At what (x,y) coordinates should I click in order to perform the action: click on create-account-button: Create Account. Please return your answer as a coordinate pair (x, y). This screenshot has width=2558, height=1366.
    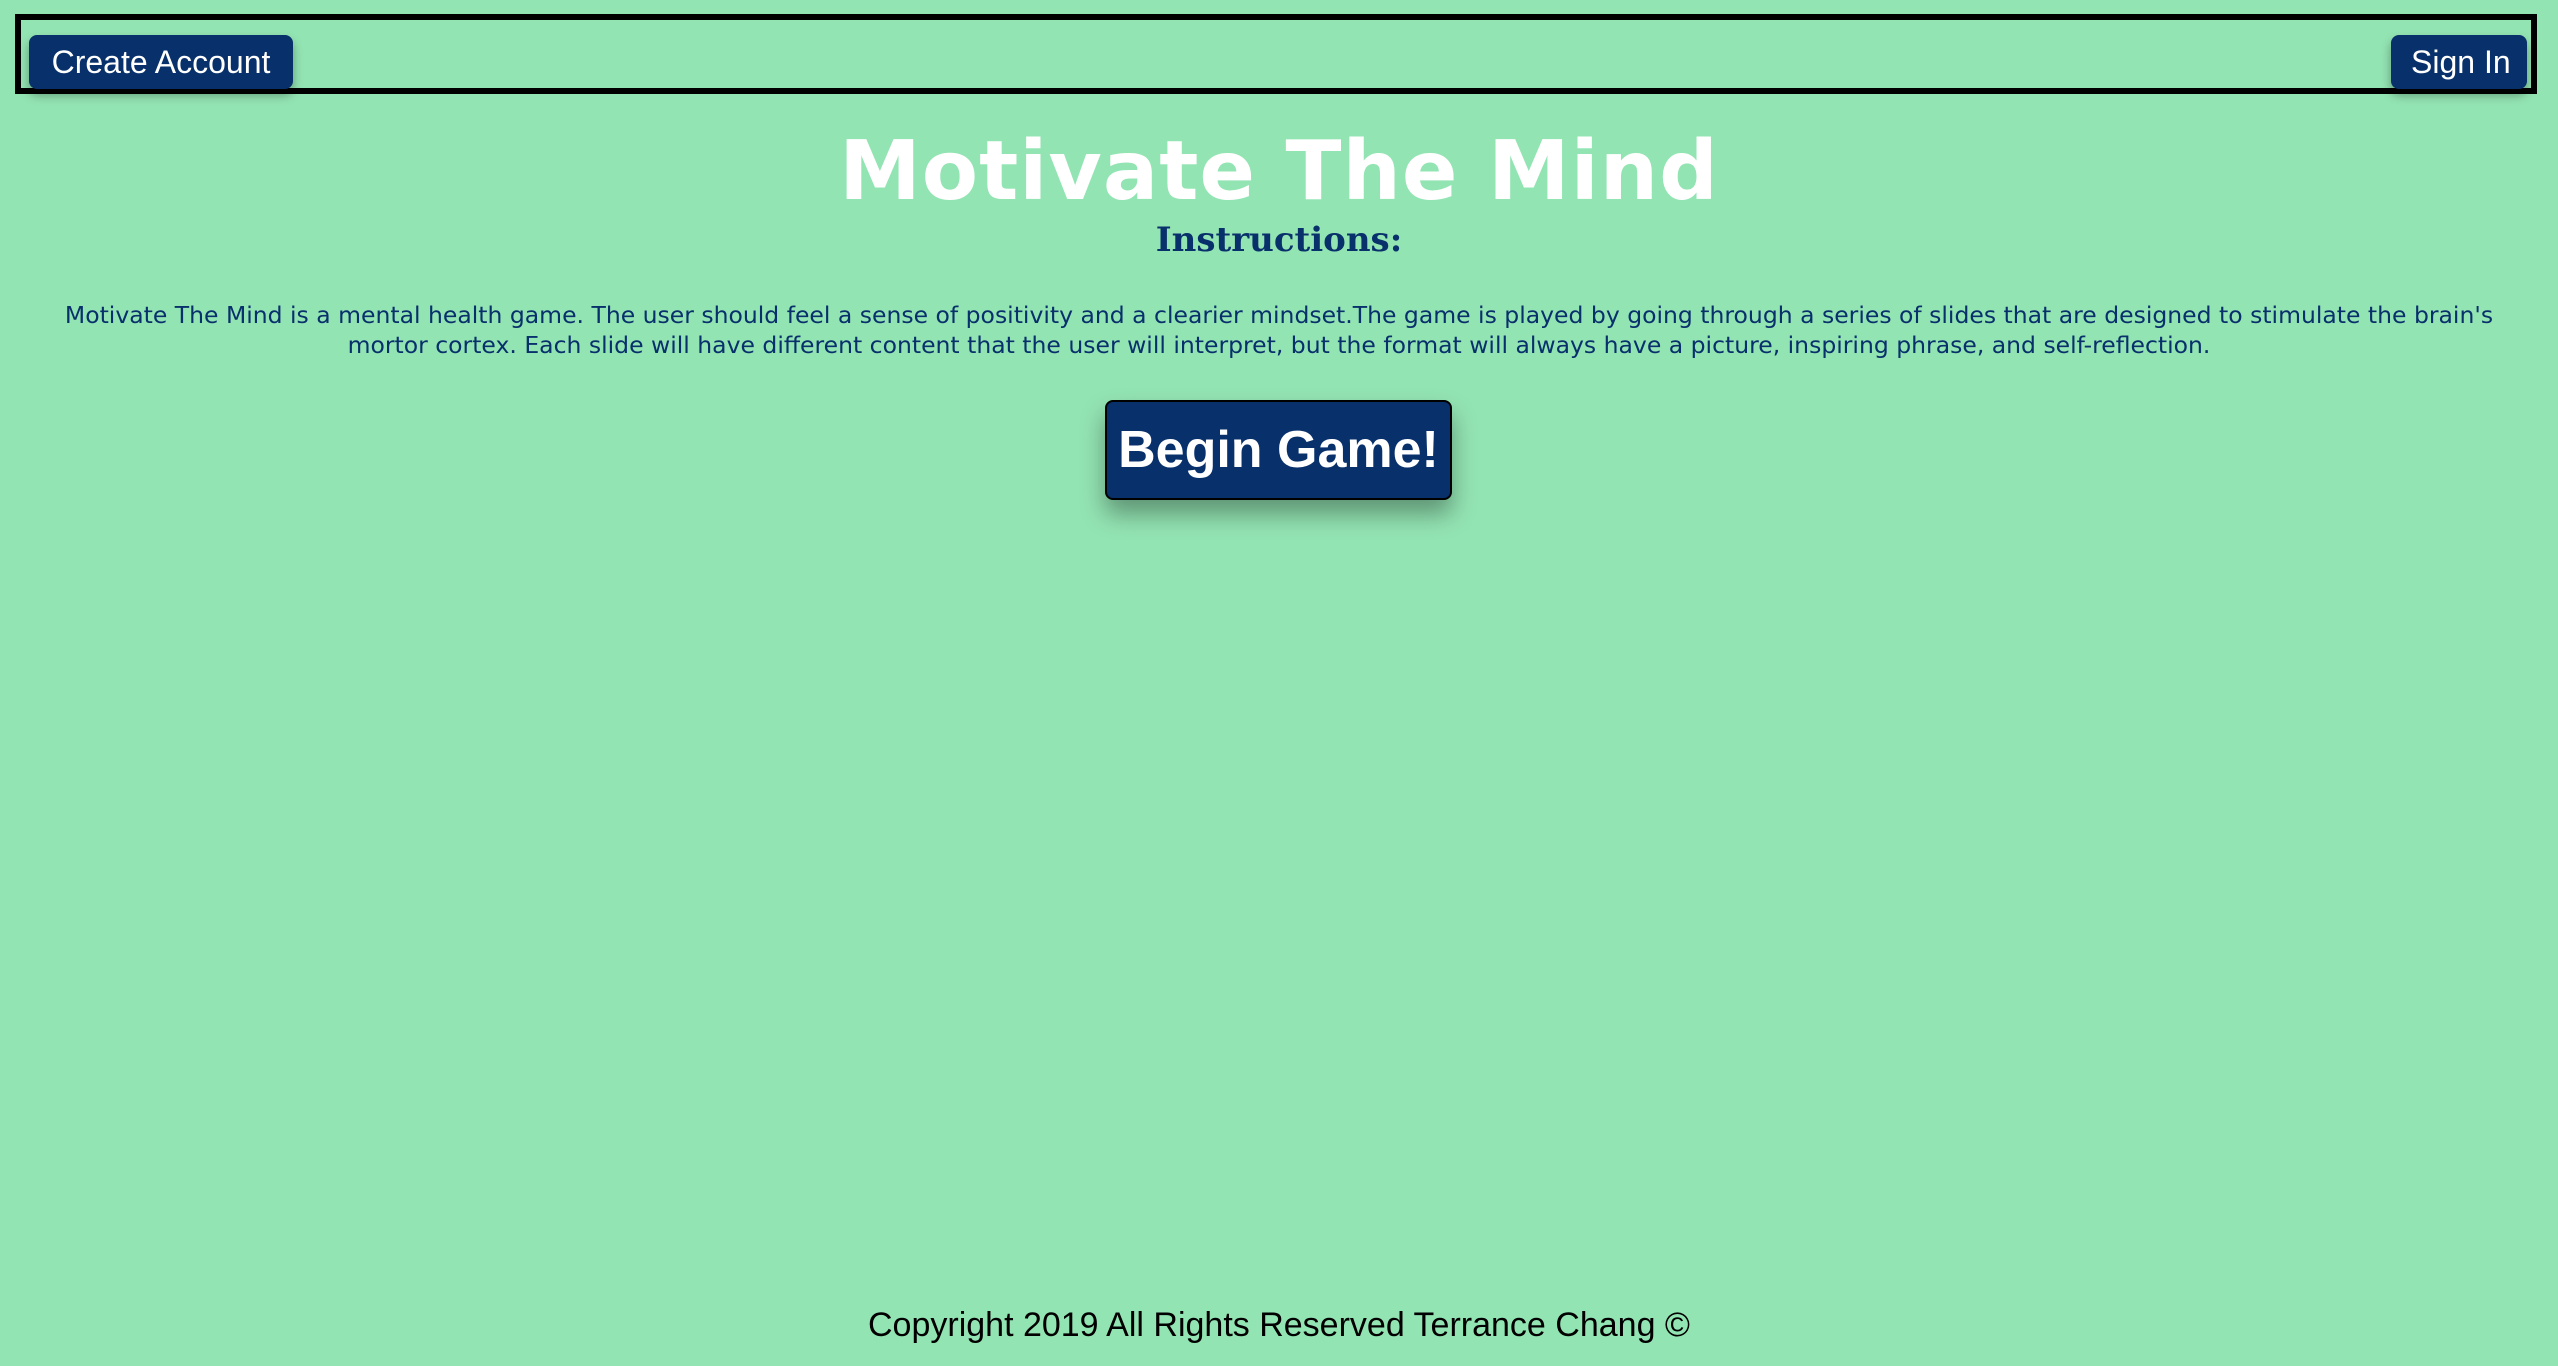
    Looking at the image, I should click on (161, 62).